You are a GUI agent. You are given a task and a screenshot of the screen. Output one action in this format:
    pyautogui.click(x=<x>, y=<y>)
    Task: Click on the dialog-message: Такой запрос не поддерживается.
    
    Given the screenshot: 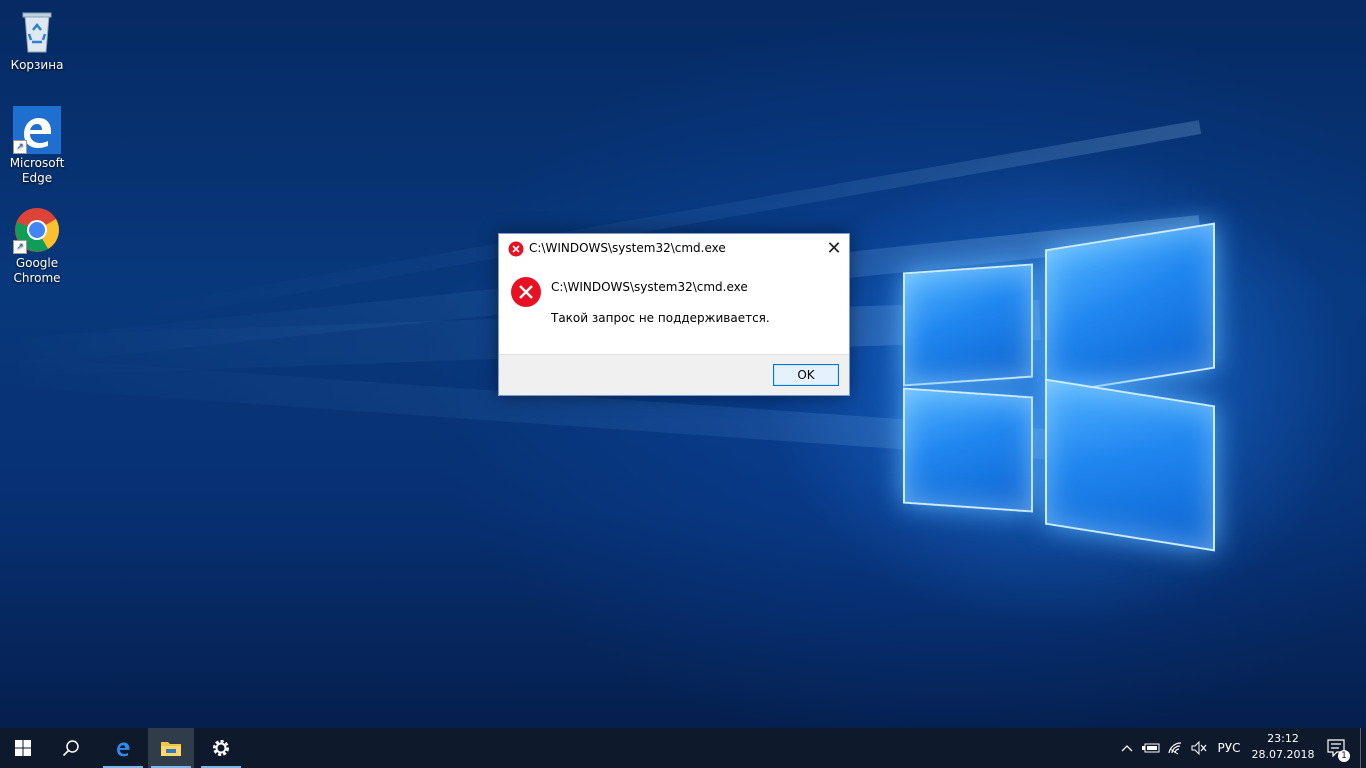 What is the action you would take?
    pyautogui.click(x=660, y=318)
    